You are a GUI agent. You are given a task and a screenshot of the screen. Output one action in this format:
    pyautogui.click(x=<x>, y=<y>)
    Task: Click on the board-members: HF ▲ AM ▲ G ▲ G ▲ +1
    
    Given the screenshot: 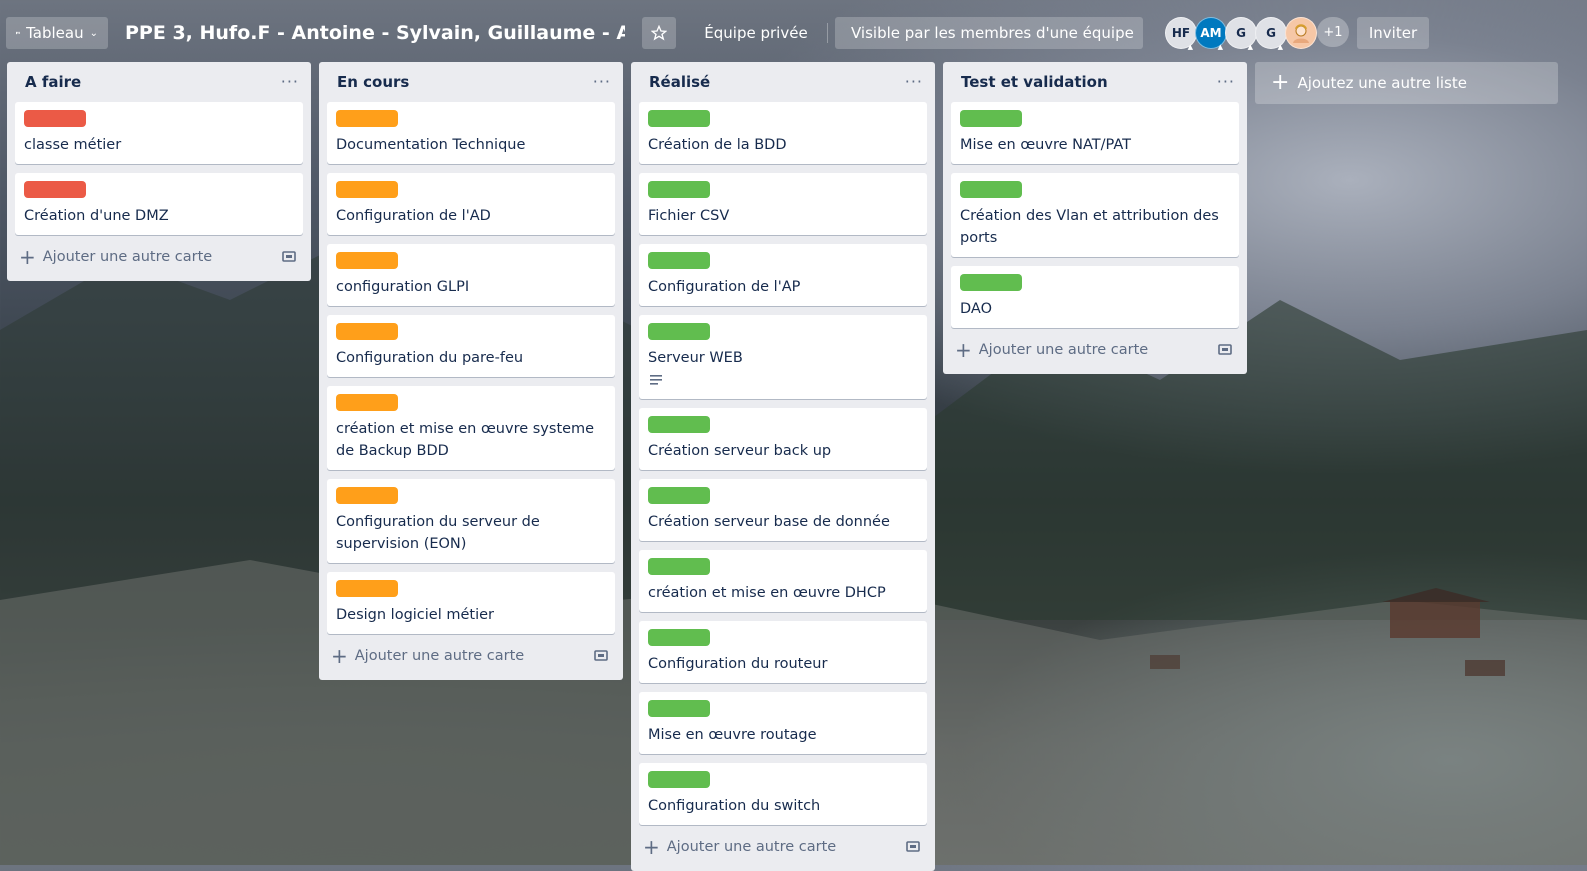 What is the action you would take?
    pyautogui.click(x=1257, y=34)
    